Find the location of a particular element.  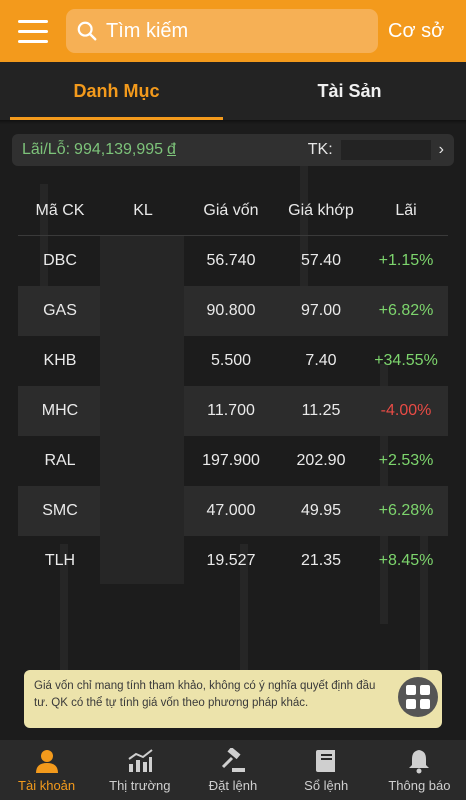

row-cost: 56.740 is located at coordinates (231, 260).